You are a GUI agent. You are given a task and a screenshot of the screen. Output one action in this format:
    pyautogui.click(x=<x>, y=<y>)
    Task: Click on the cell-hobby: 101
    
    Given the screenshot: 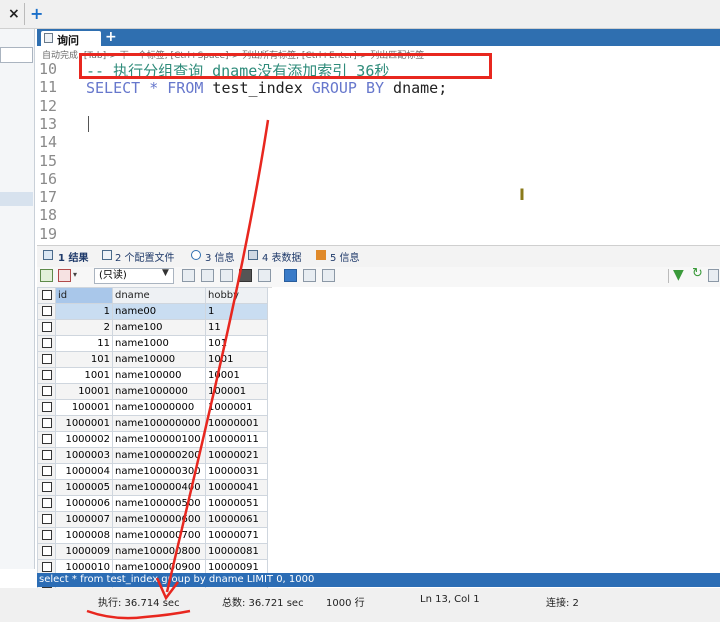 What is the action you would take?
    pyautogui.click(x=236, y=343)
    